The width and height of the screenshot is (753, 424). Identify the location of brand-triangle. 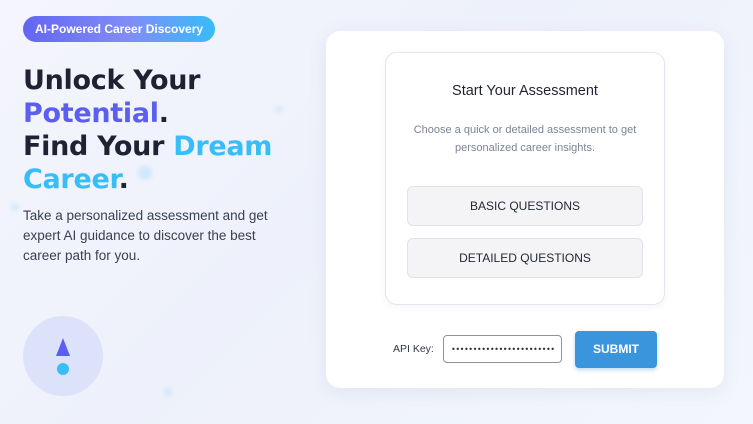
(63, 347).